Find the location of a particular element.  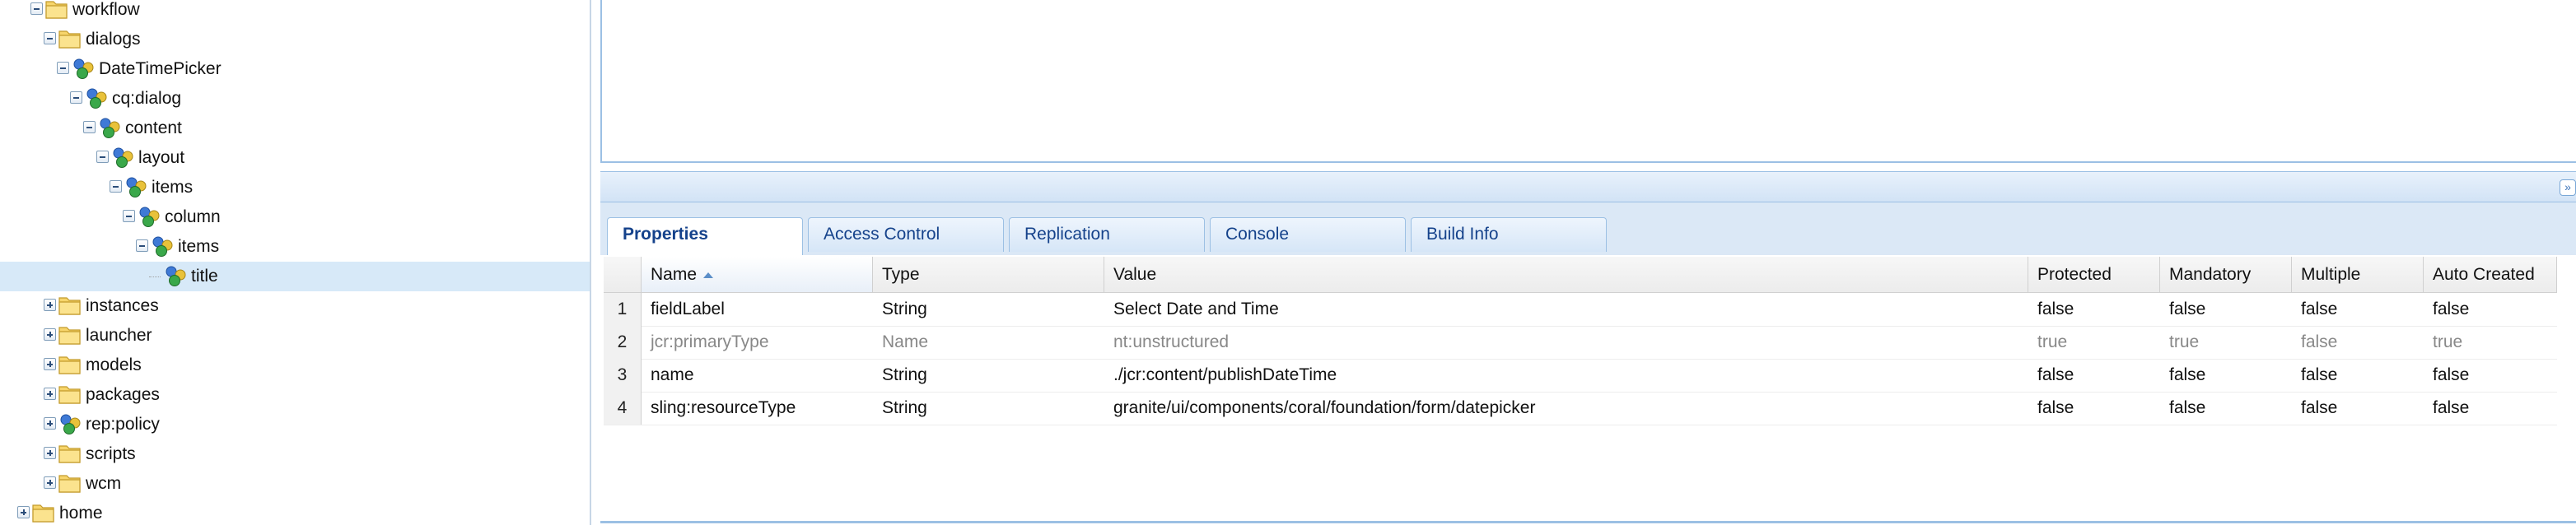

column-header-label: Name is located at coordinates (674, 274).